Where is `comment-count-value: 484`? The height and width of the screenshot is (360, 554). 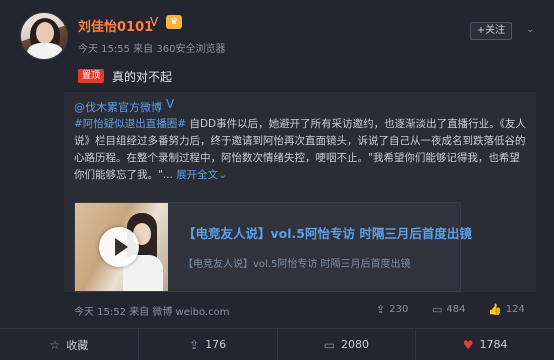 comment-count-value: 484 is located at coordinates (456, 309).